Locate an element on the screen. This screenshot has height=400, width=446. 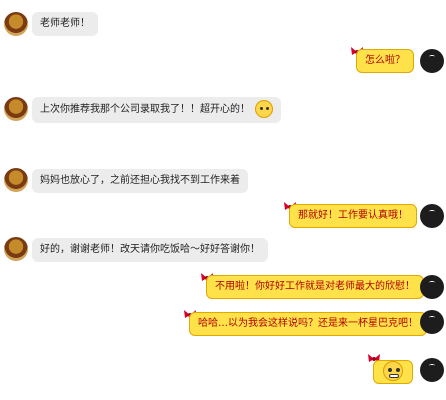
message-bubble: 好的，谢谢老师！改天请你吃饭哈～好好答谢你！ is located at coordinates (150, 250).